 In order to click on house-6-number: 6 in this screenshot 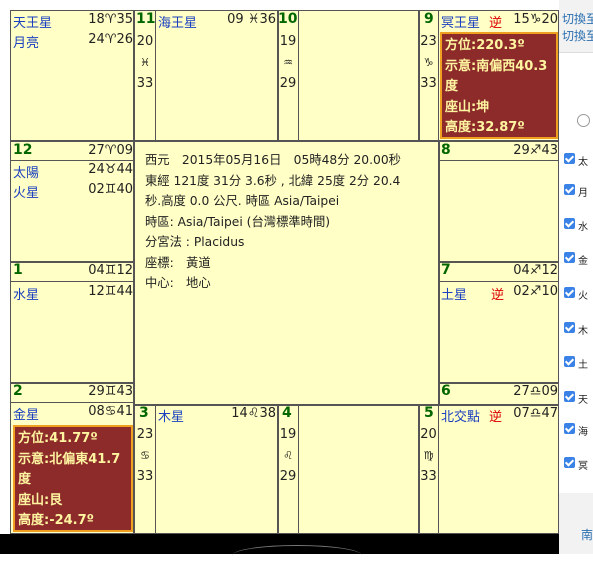, I will do `click(446, 391)`.